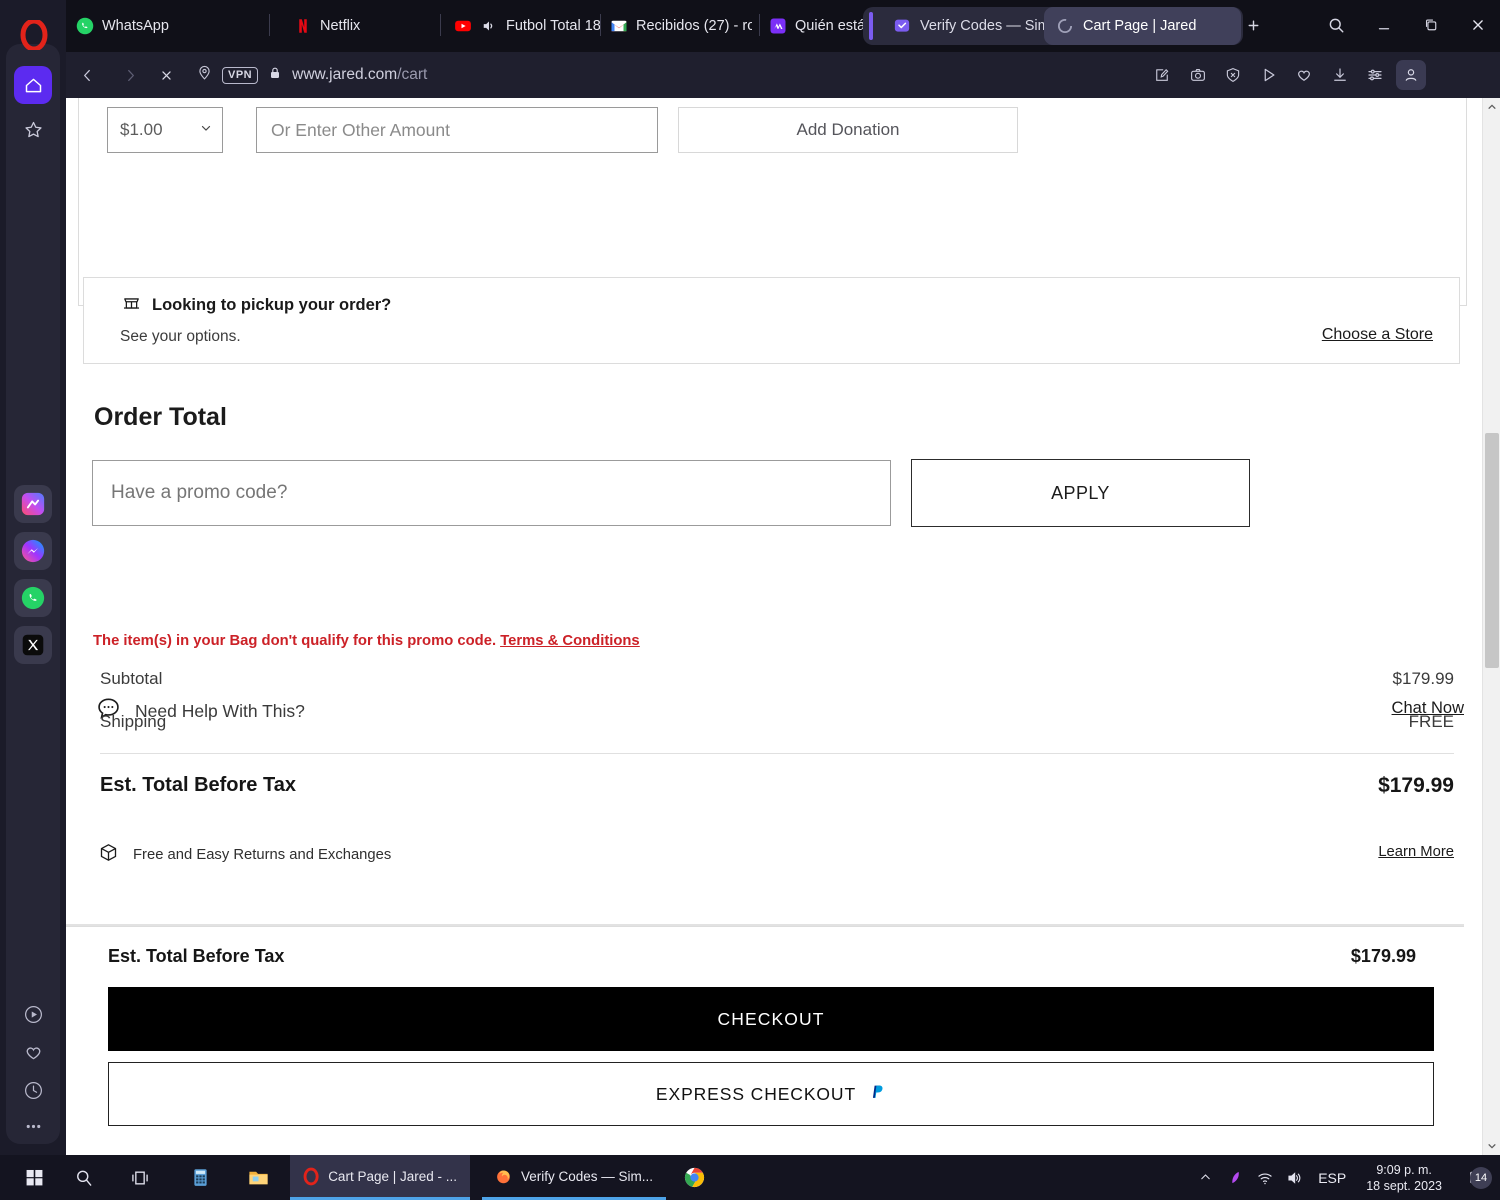  Describe the element at coordinates (1332, 1177) in the screenshot. I see `language-indicator: ESP` at that location.